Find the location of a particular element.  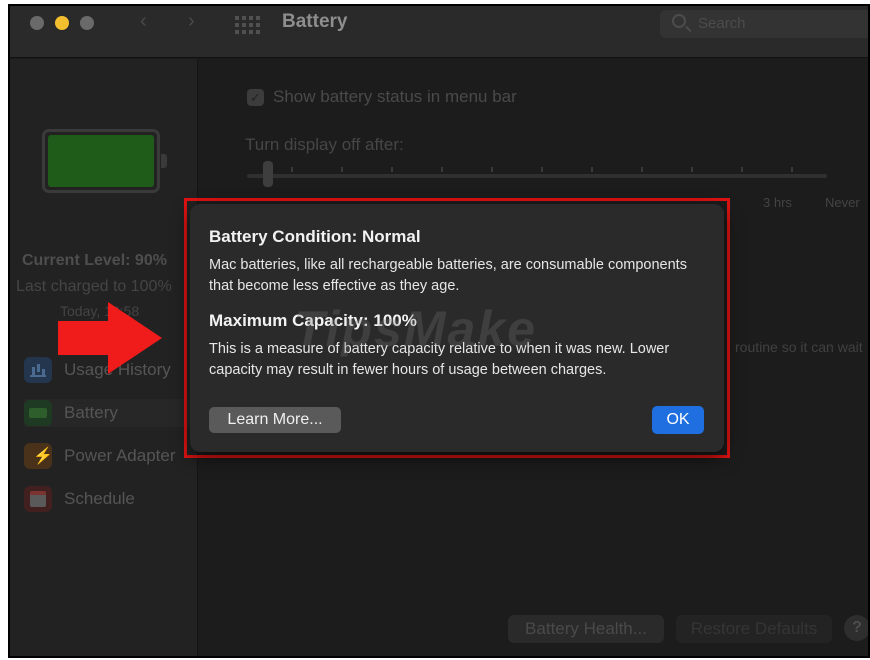

red-arrow-head-icon is located at coordinates (135, 338).